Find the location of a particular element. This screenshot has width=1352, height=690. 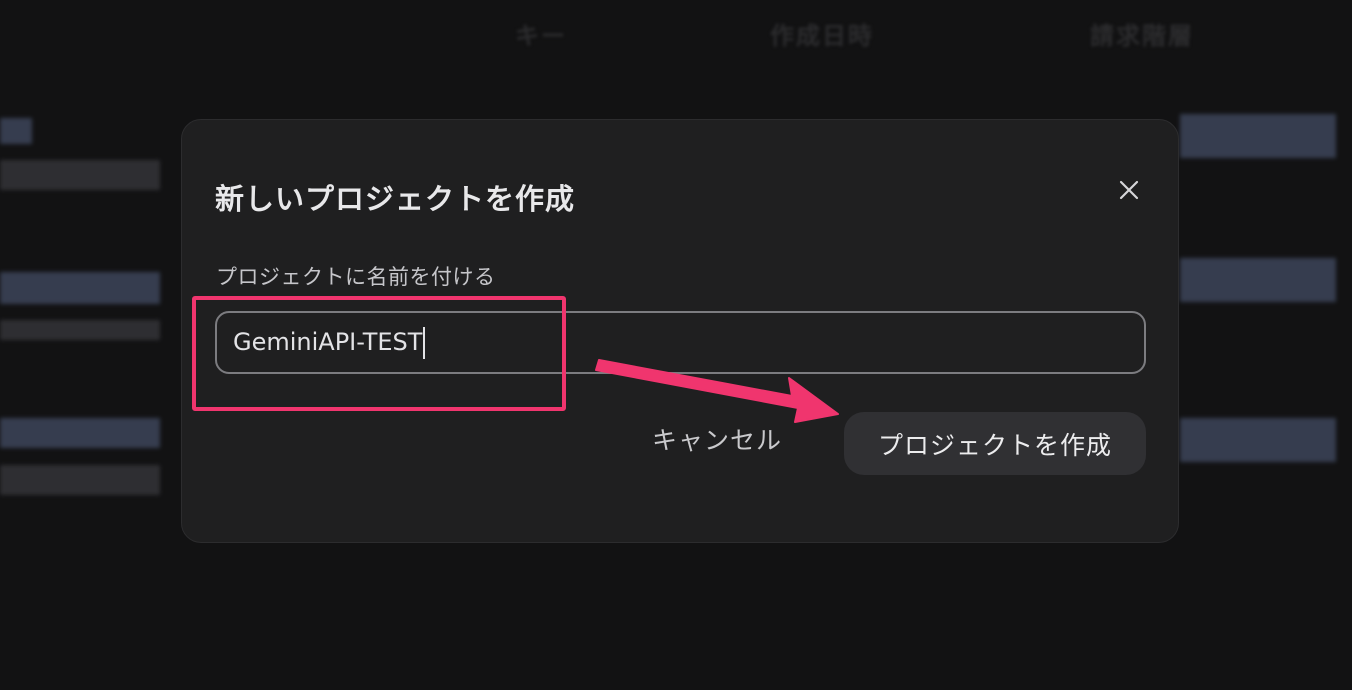

column-header-billing: 請求階層 is located at coordinates (1142, 36).